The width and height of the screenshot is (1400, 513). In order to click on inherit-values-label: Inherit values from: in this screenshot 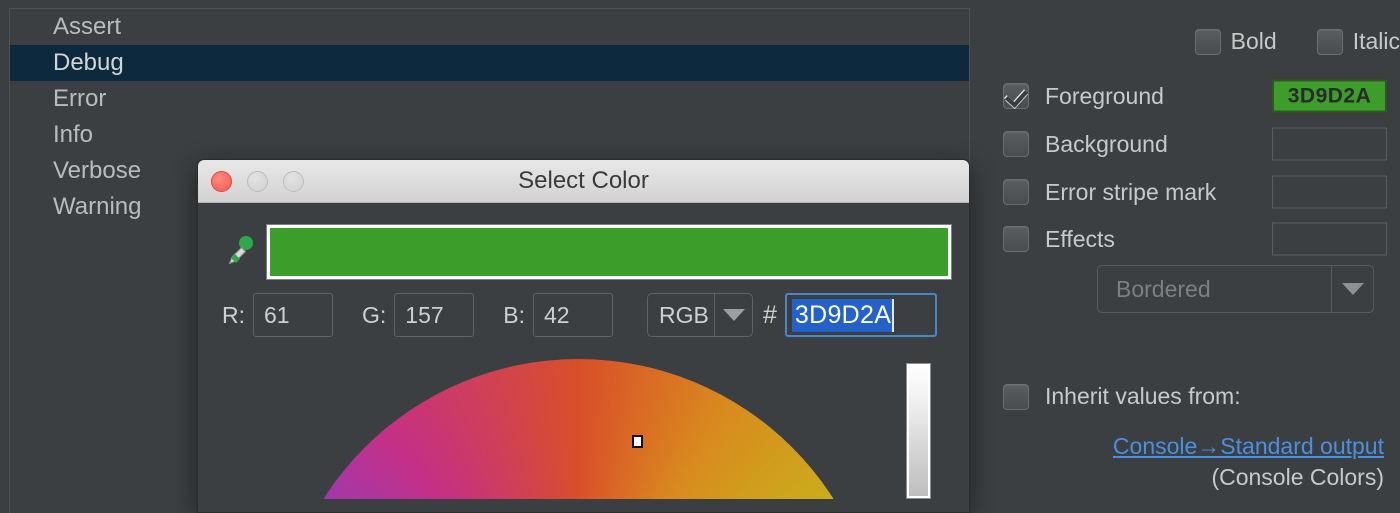, I will do `click(1143, 396)`.